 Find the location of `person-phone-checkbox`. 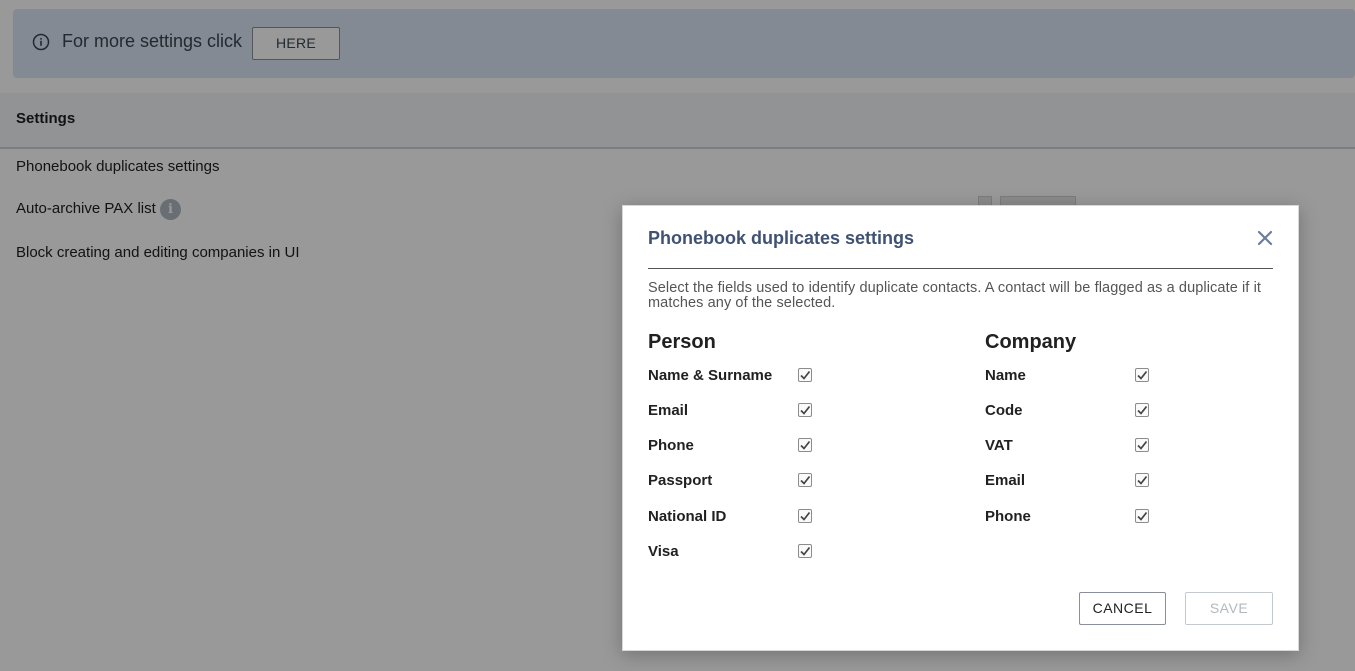

person-phone-checkbox is located at coordinates (805, 445).